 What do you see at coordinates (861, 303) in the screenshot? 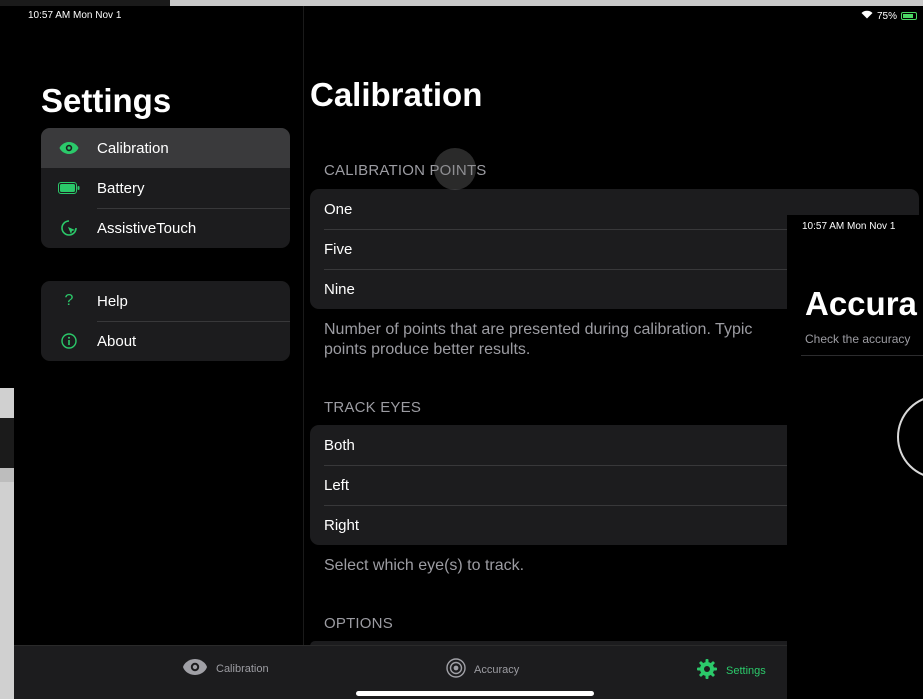
I see `slideover-title: Accura` at bounding box center [861, 303].